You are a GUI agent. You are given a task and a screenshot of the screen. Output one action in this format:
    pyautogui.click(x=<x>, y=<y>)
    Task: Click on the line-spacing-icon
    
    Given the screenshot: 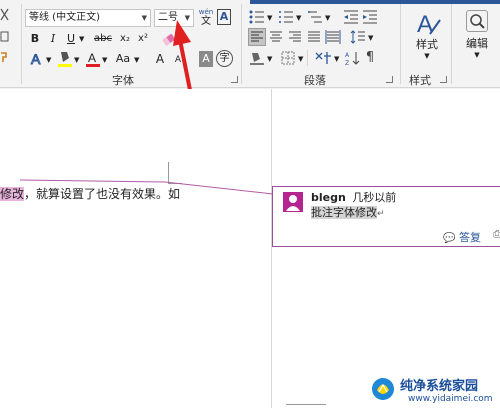 What is the action you would take?
    pyautogui.click(x=358, y=37)
    